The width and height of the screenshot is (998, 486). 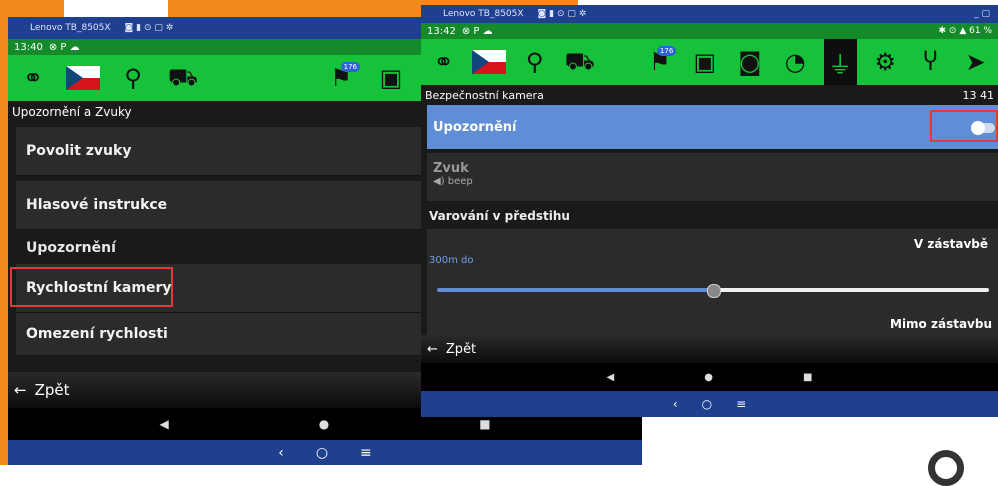 What do you see at coordinates (20, 390) in the screenshot?
I see `left-back-arrow-icon: ←` at bounding box center [20, 390].